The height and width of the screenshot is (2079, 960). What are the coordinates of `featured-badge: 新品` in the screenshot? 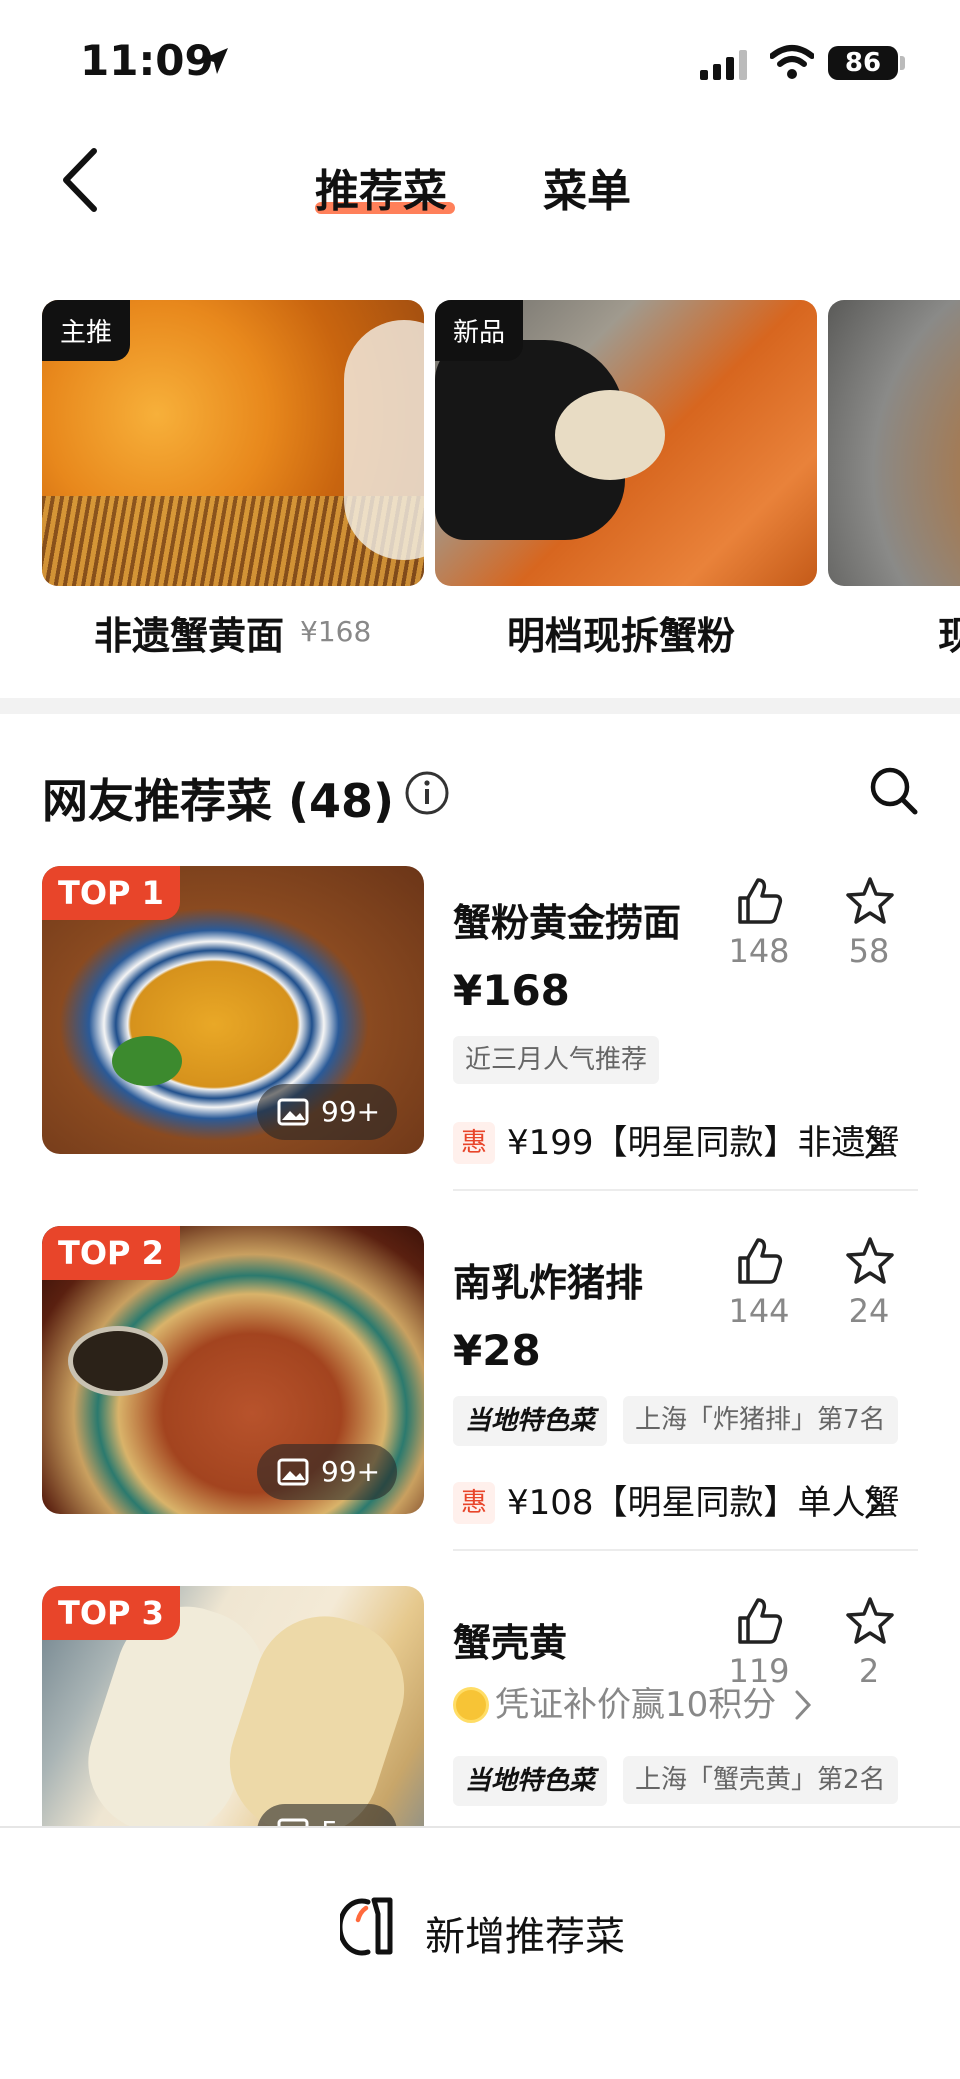 It's located at (479, 330).